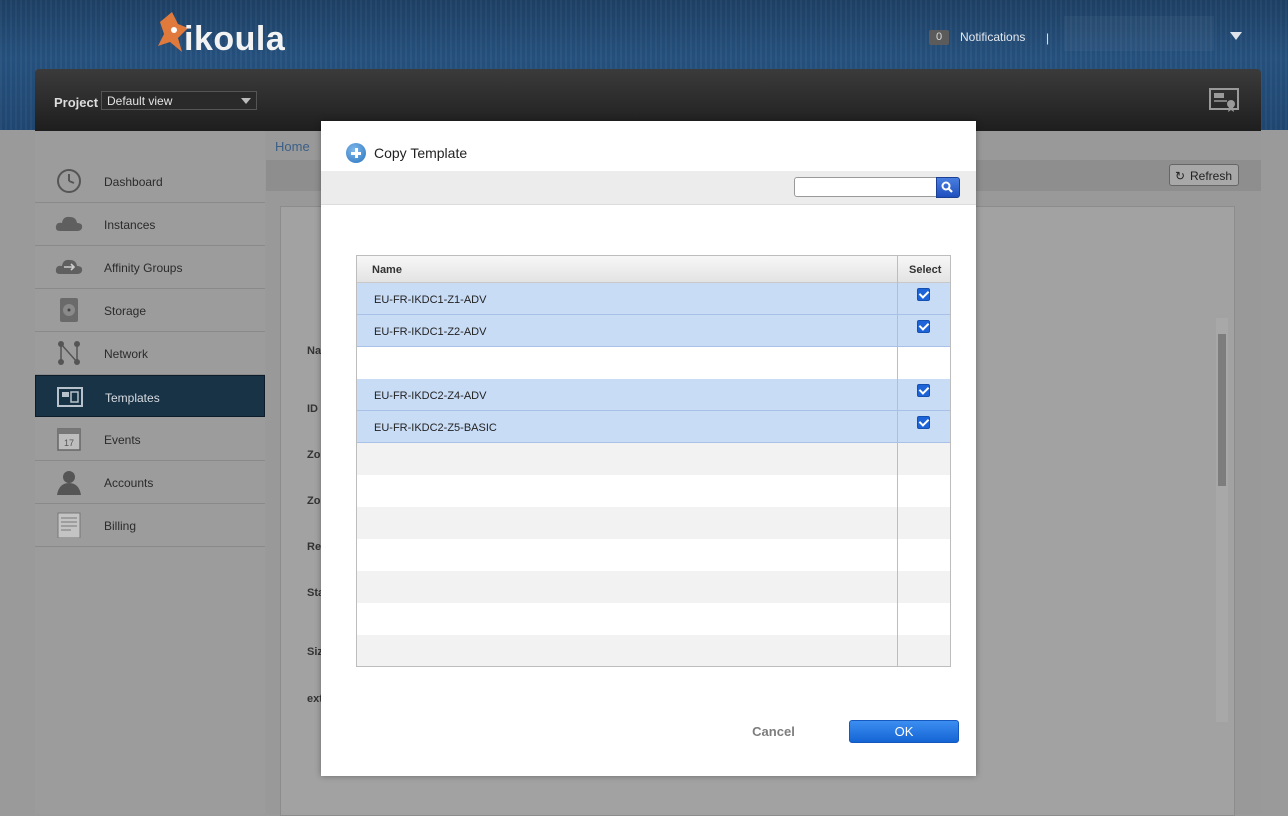 This screenshot has width=1288, height=816. I want to click on project-label: Project, so click(76, 102).